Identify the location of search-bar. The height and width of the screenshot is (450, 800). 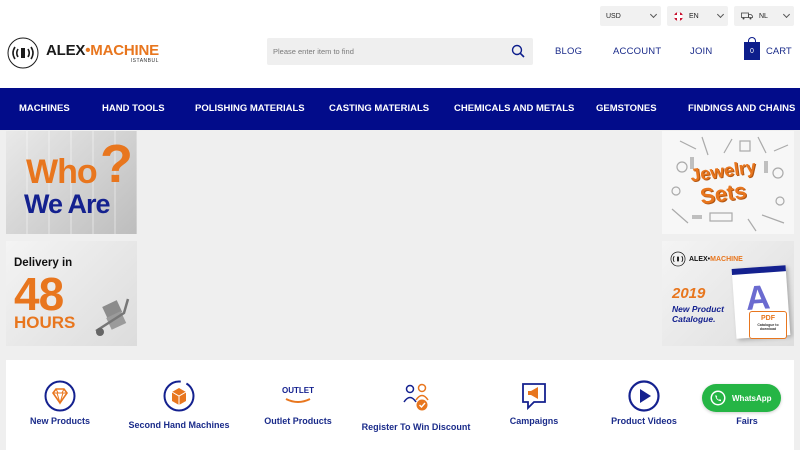
(400, 51).